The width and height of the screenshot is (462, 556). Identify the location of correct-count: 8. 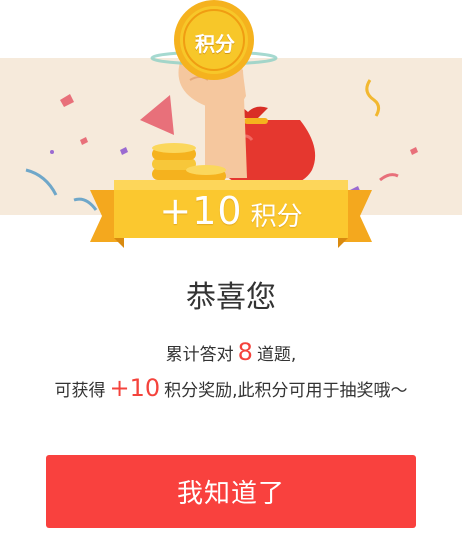
(245, 352).